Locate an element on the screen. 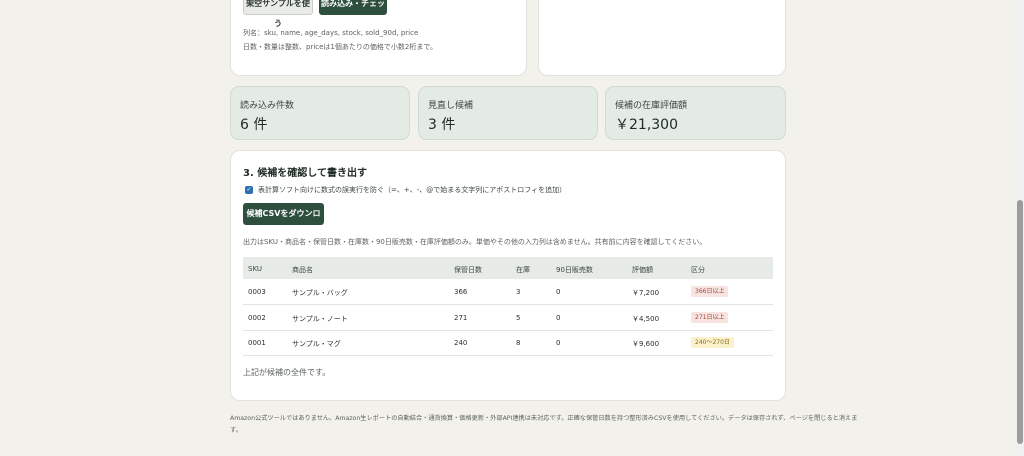 The height and width of the screenshot is (456, 1024). col-header-stock: 在庫 is located at coordinates (523, 270).